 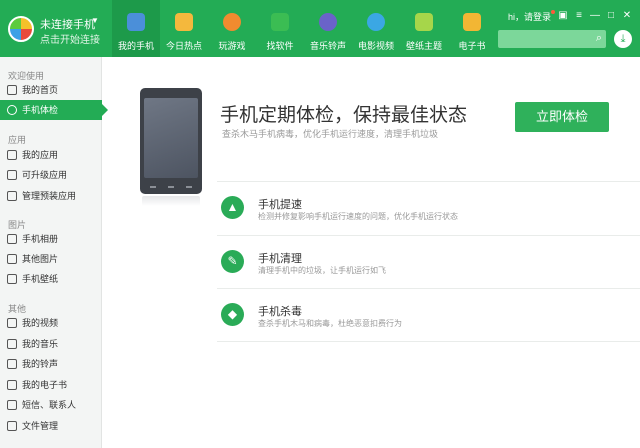 What do you see at coordinates (45, 385) in the screenshot?
I see `sidebar-item-label: 我的电子书` at bounding box center [45, 385].